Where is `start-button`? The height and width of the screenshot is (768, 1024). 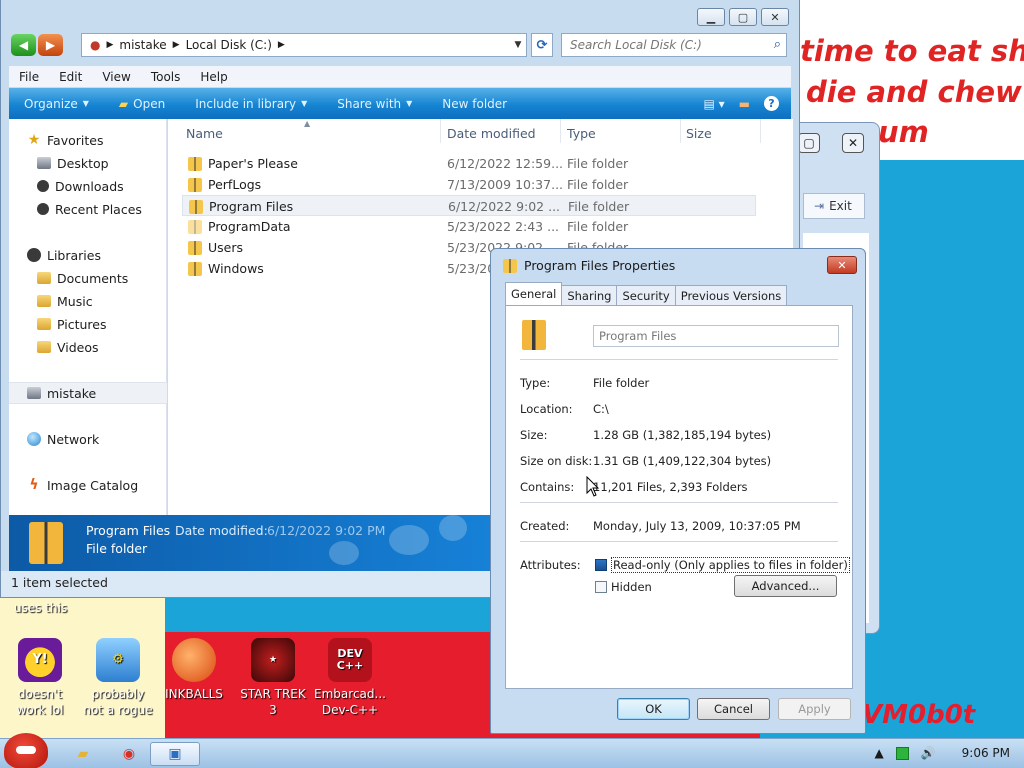
start-button is located at coordinates (26, 750).